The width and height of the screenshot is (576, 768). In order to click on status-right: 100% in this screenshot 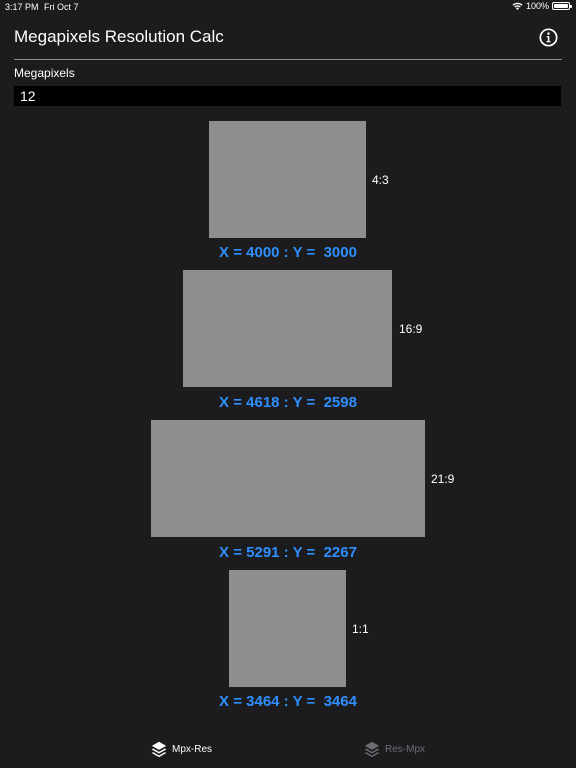, I will do `click(542, 6)`.